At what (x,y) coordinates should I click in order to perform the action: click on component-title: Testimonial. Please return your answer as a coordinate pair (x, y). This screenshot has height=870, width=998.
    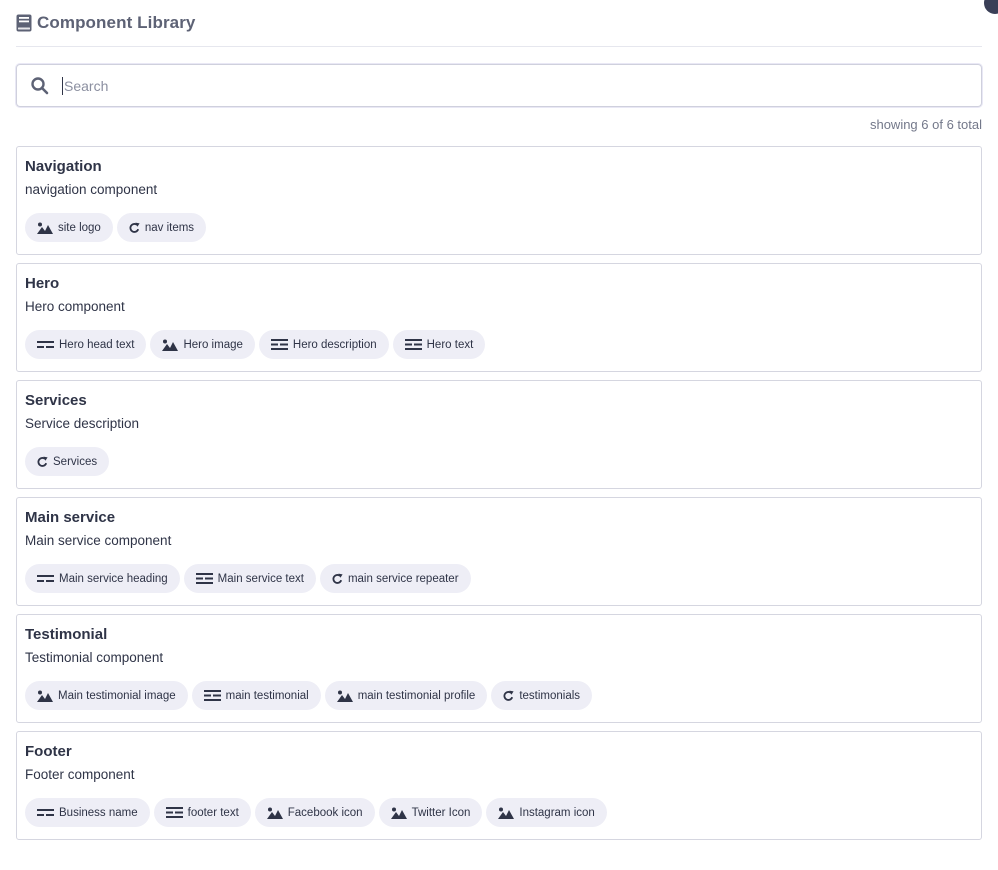
    Looking at the image, I should click on (66, 634).